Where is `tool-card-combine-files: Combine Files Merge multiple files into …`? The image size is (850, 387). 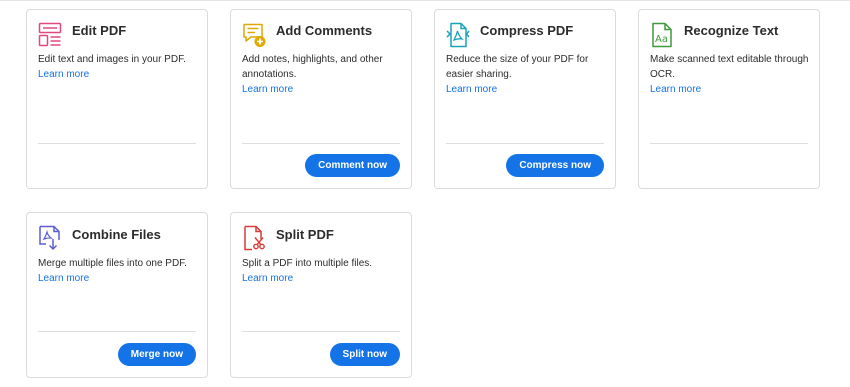
tool-card-combine-files: Combine Files Merge multiple files into … is located at coordinates (117, 295).